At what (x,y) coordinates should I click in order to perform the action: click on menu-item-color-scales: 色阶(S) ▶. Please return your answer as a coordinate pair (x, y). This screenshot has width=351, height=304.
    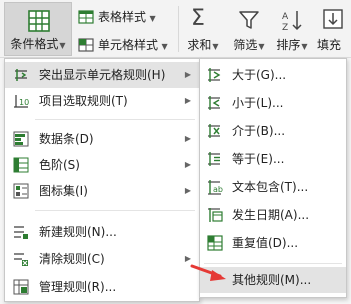
    Looking at the image, I should click on (102, 165).